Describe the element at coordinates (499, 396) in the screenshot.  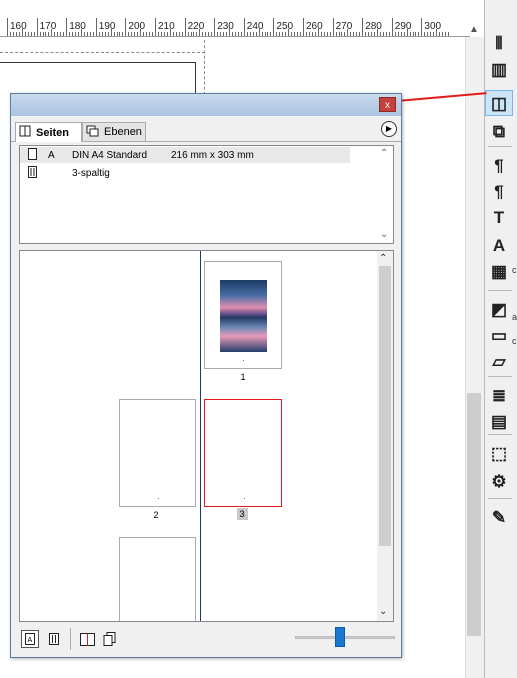
I see `text-wrap-icon: ≣` at that location.